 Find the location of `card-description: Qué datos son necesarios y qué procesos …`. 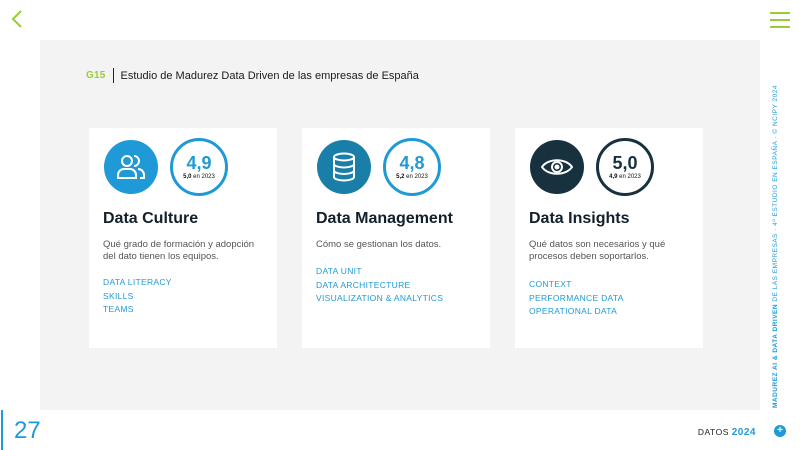

card-description: Qué datos son necesarios y qué procesos … is located at coordinates (597, 250).